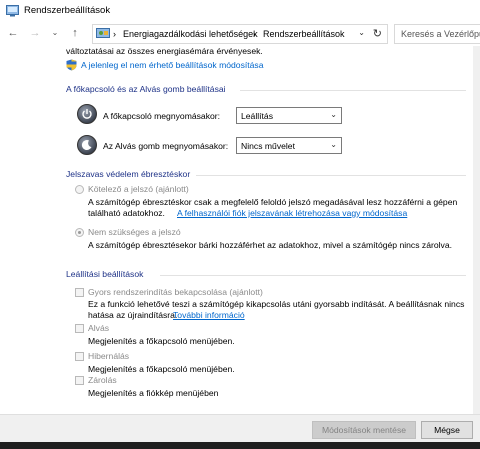 The height and width of the screenshot is (449, 480). I want to click on require-password-desc-2: található adatokhoz., so click(126, 213).